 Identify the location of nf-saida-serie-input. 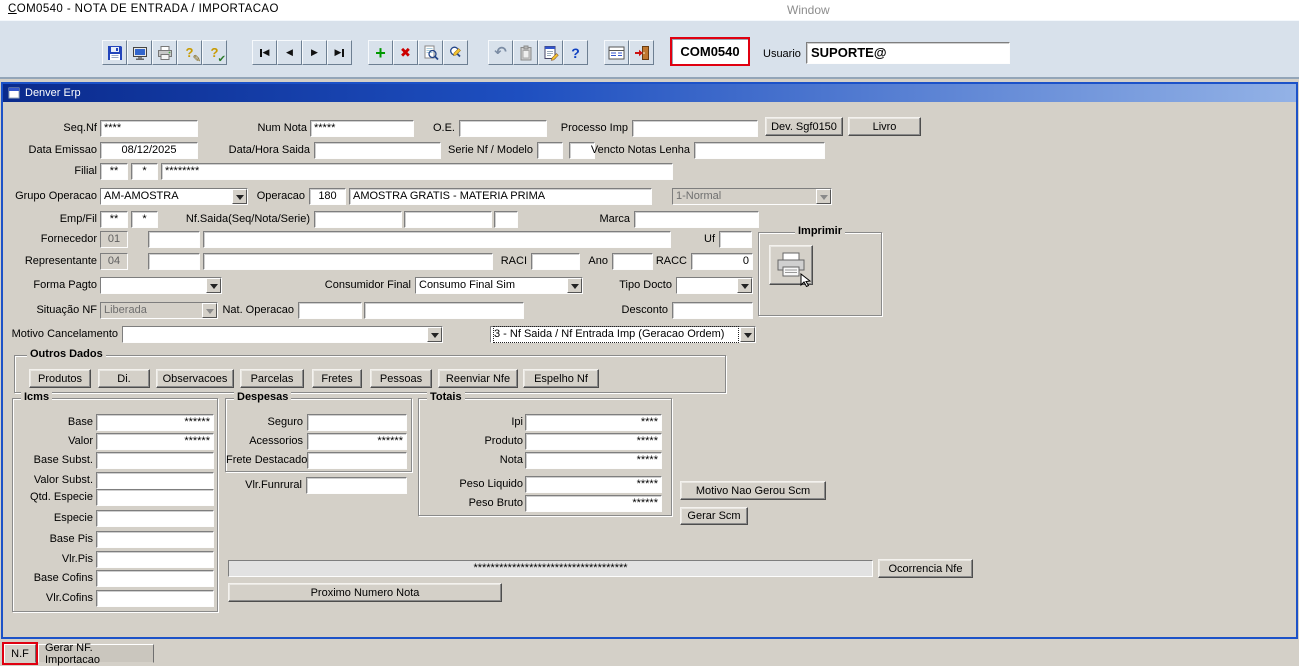
(506, 219).